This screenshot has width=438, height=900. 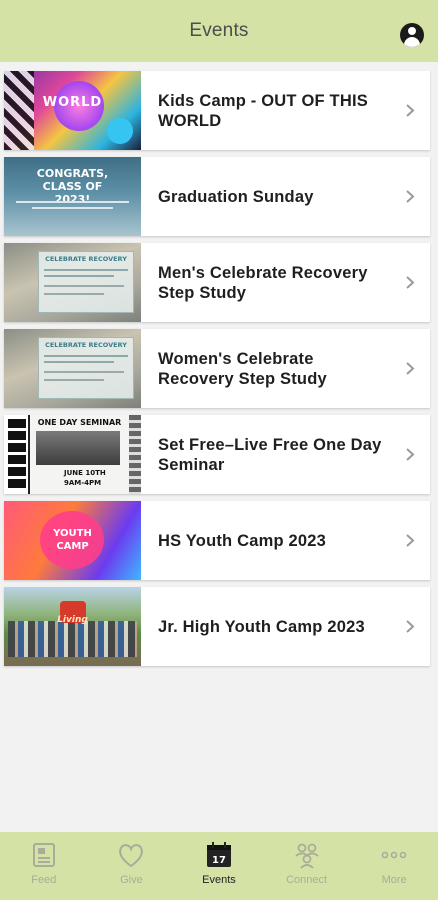 I want to click on event-card-hs-youth-camp: YOUTH CAMP HS Youth Camp 2023, so click(x=217, y=540).